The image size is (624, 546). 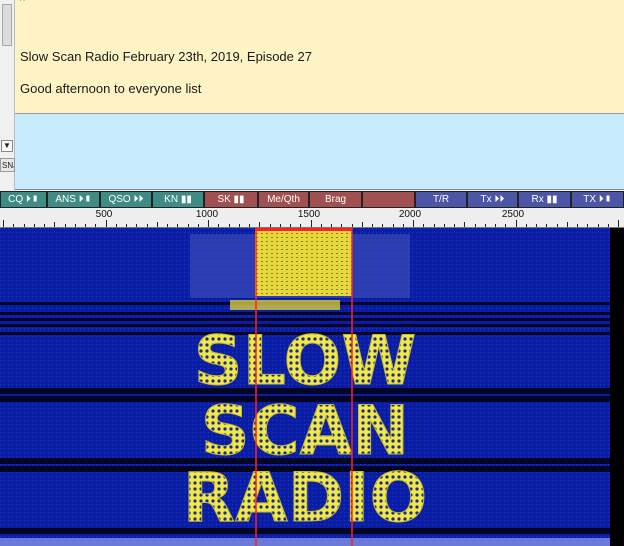 What do you see at coordinates (111, 88) in the screenshot?
I see `receive-text-line-2: Good afternoon to everyone list` at bounding box center [111, 88].